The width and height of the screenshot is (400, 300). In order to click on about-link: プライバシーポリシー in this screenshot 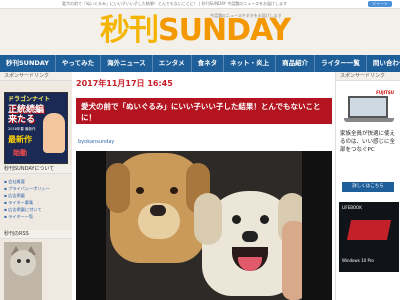, I will do `click(37, 188)`.